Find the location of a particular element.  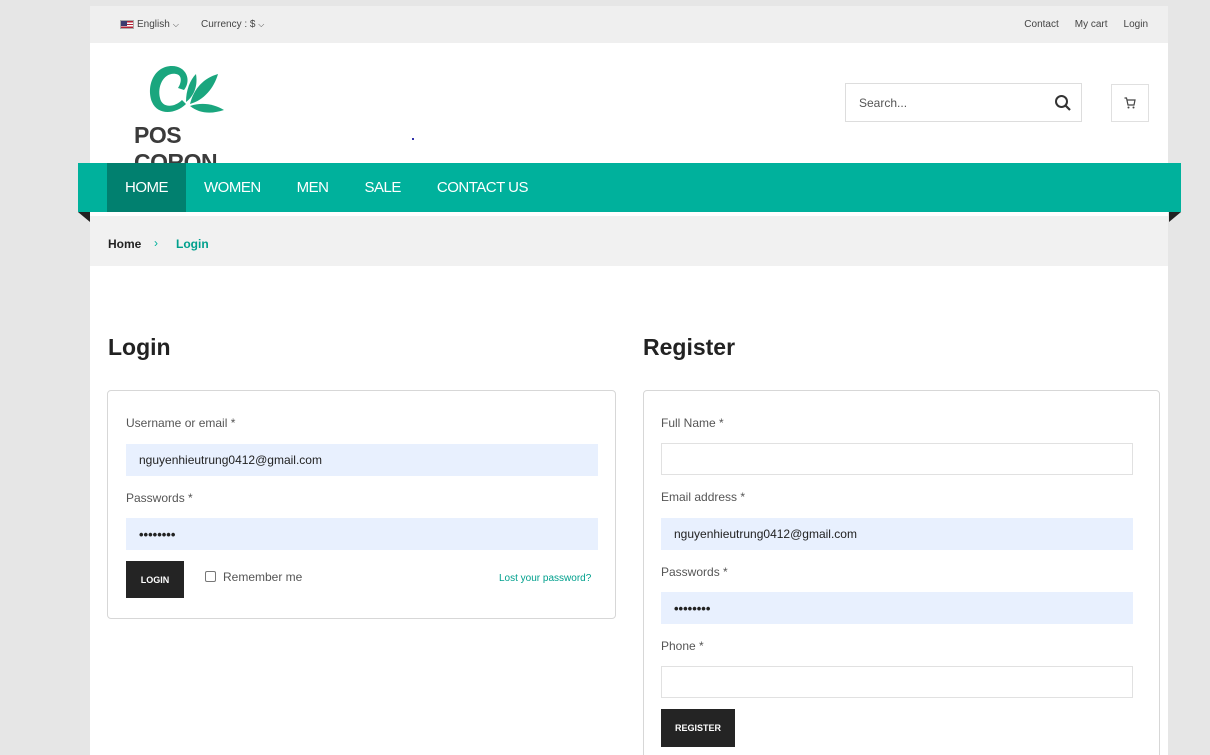

nav-item-men: MEN is located at coordinates (313, 187).